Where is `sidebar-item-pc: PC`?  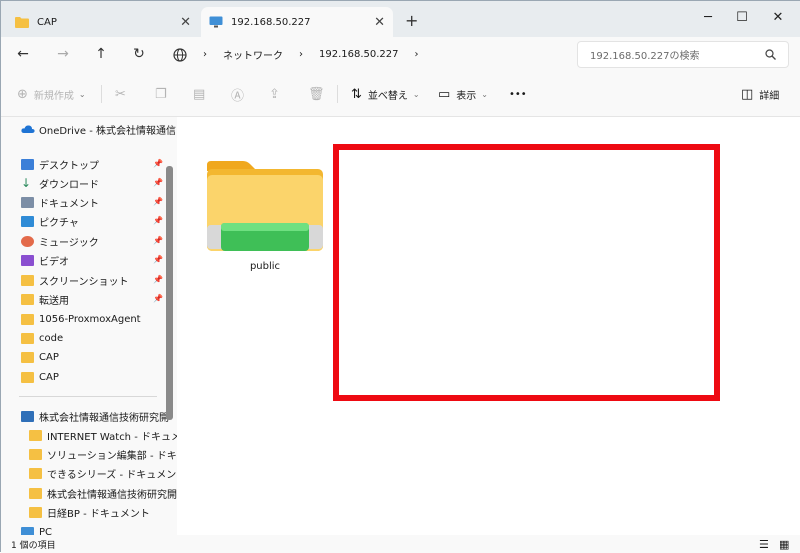 sidebar-item-pc: PC is located at coordinates (36, 529).